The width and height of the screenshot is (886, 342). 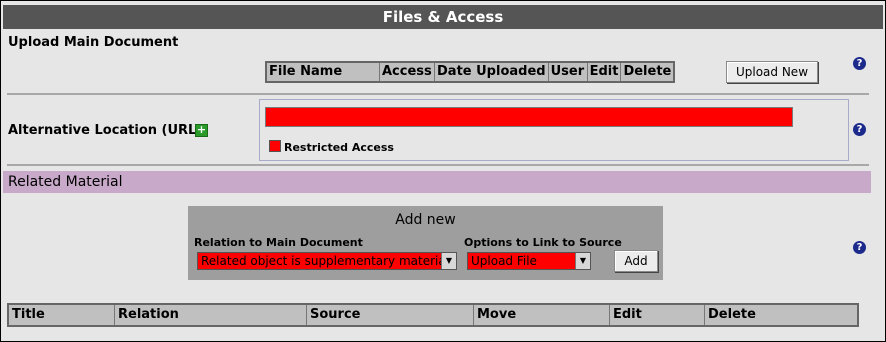 I want to click on related-material-bar: Related Material, so click(x=437, y=182).